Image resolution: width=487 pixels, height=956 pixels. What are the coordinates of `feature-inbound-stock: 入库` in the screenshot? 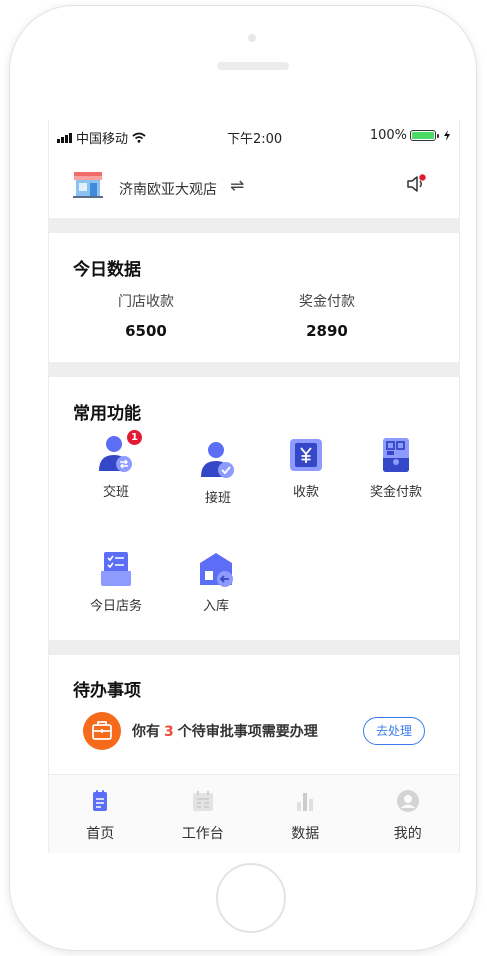 It's located at (216, 581).